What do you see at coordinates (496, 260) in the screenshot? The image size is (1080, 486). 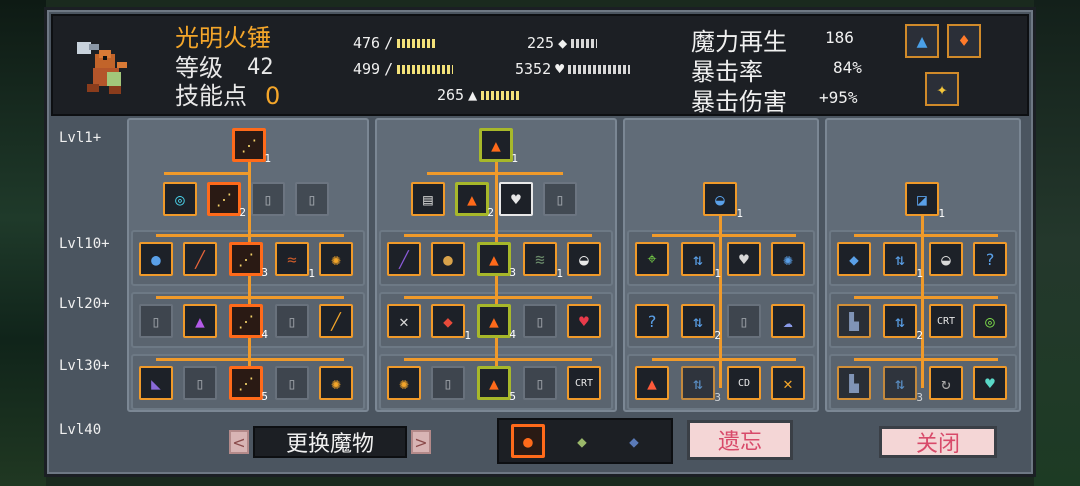 I see `skill-node-fire-hammer-icon: ▲ 3` at bounding box center [496, 260].